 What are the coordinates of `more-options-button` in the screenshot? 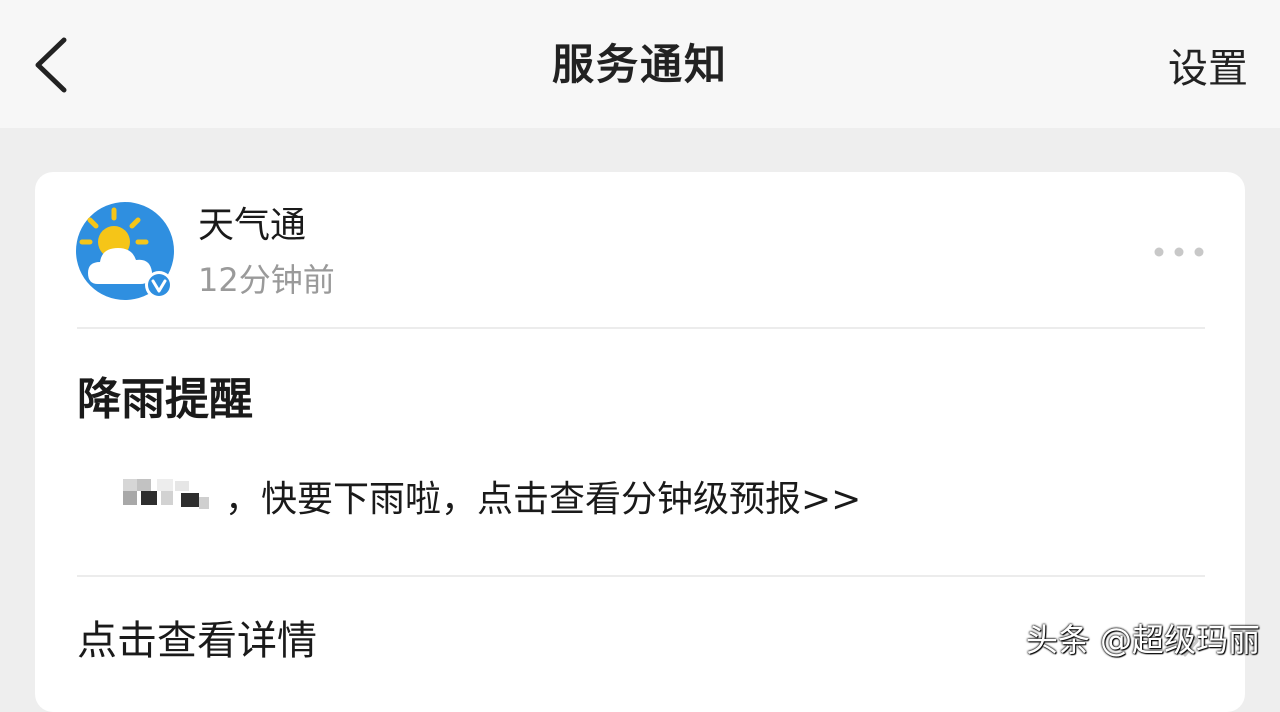 It's located at (1179, 252).